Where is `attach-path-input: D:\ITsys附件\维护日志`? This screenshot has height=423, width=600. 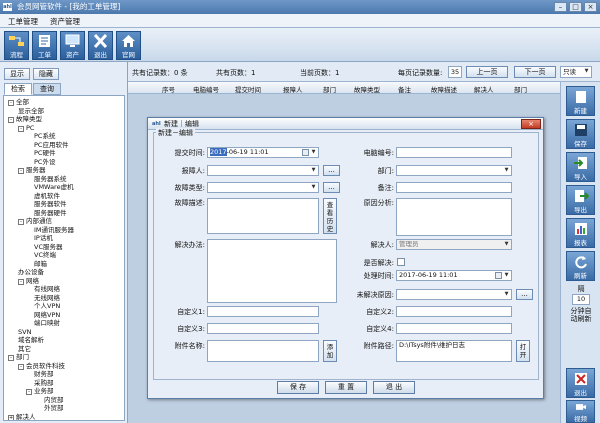 attach-path-input: D:\ITsys附件\维护日志 is located at coordinates (454, 351).